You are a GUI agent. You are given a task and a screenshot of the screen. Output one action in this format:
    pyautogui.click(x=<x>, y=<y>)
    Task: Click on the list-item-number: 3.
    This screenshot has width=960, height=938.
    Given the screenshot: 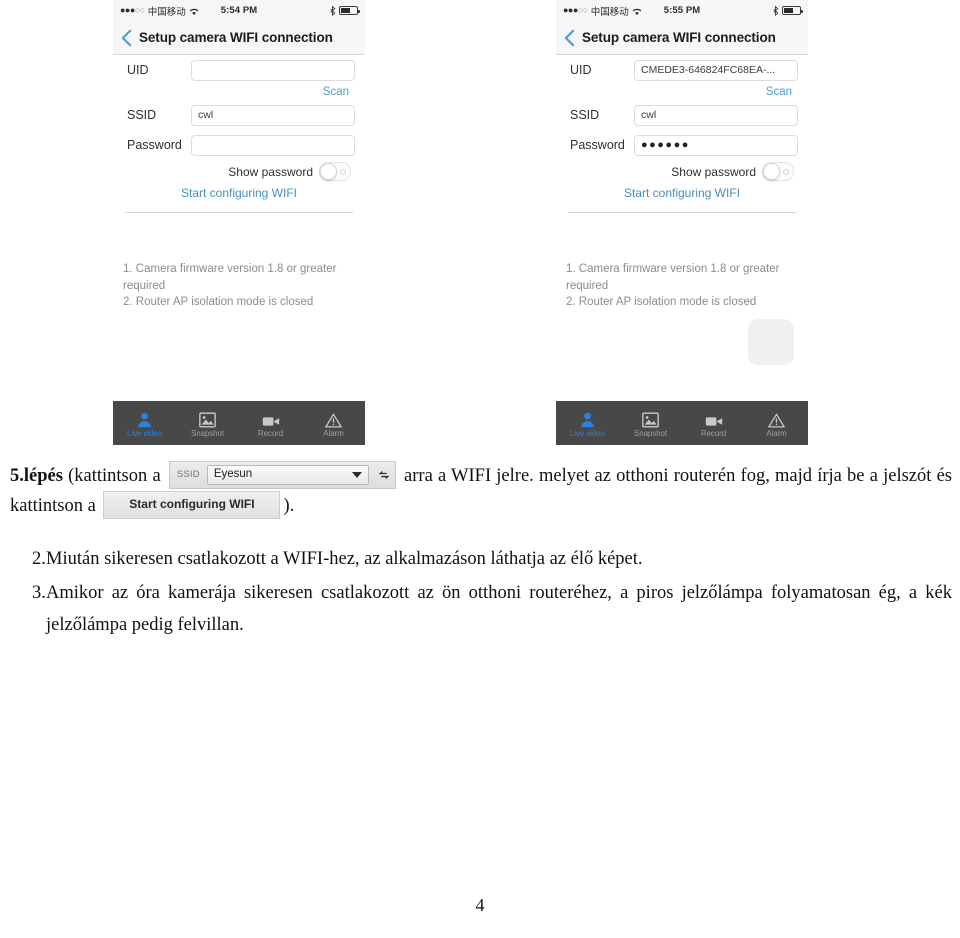 What is the action you would take?
    pyautogui.click(x=39, y=592)
    